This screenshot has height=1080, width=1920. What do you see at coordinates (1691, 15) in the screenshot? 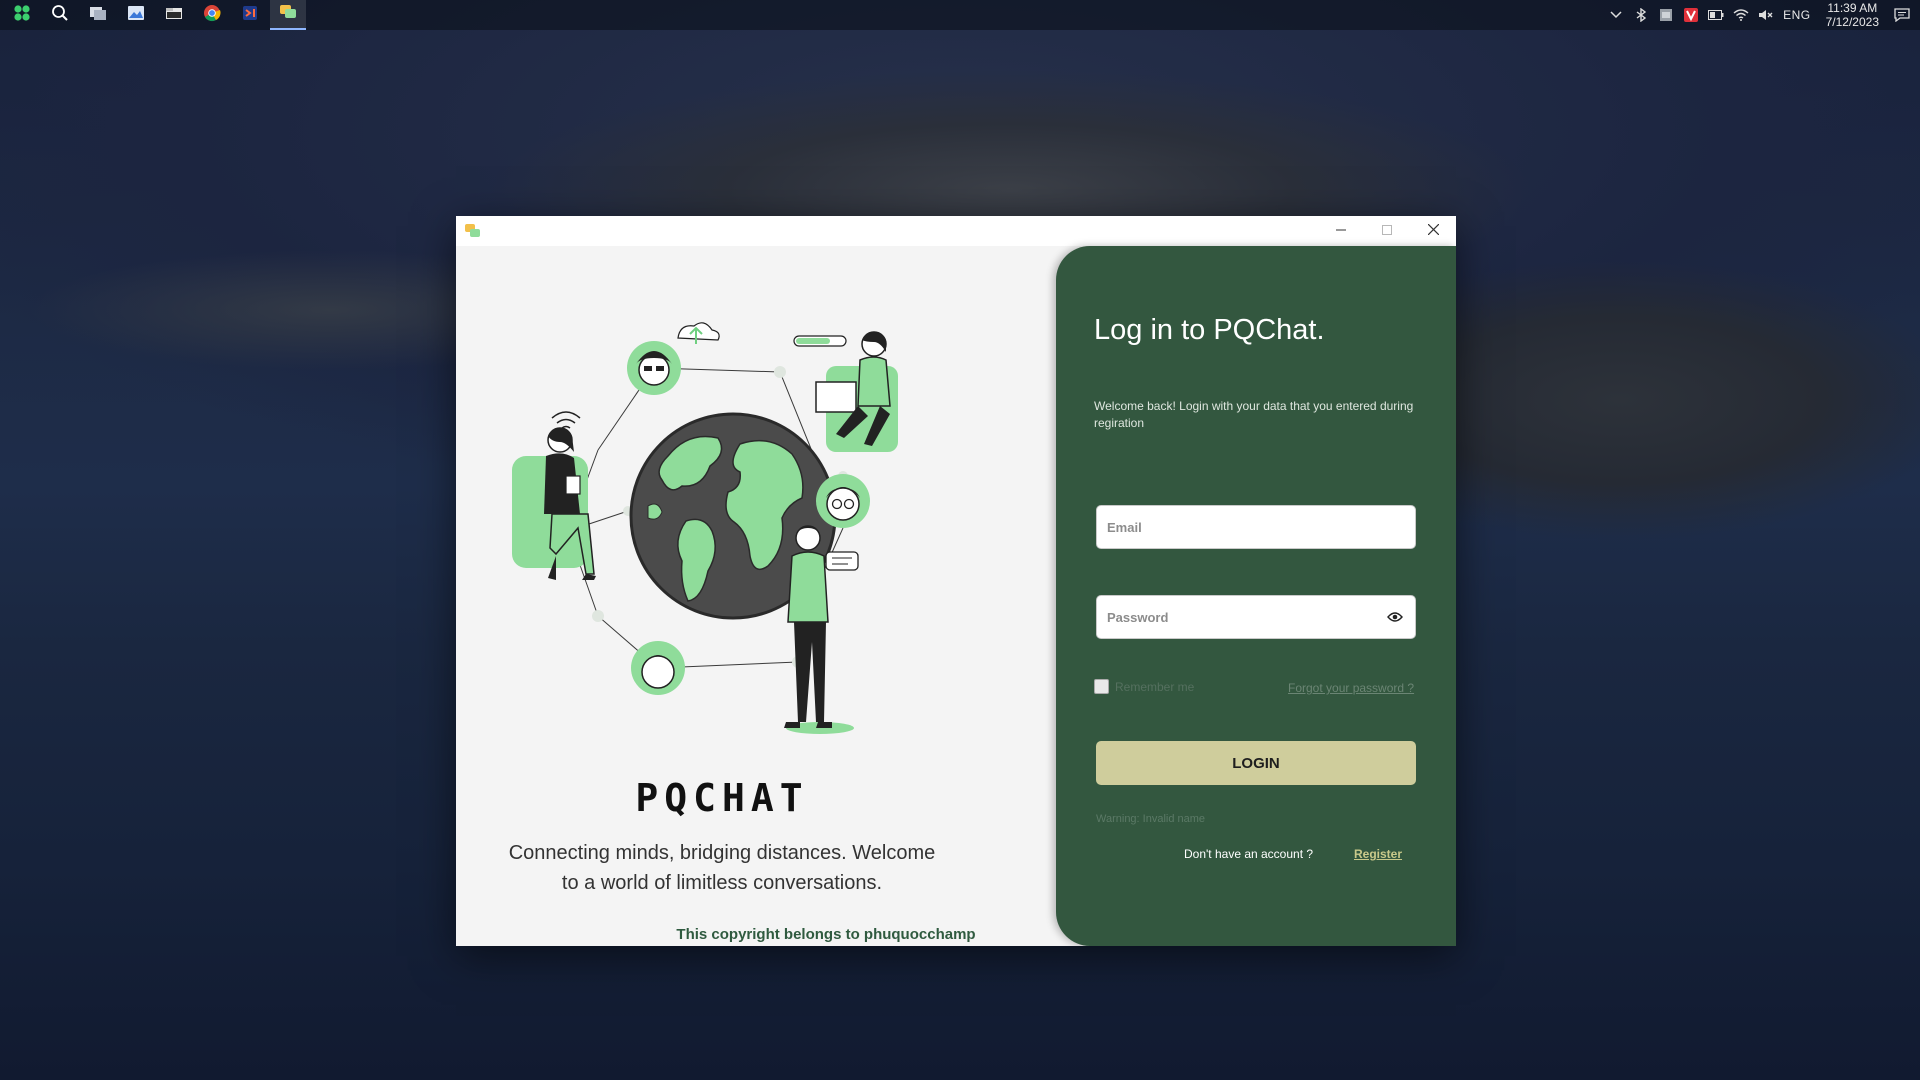
I see `vivaldi-tray-icon` at bounding box center [1691, 15].